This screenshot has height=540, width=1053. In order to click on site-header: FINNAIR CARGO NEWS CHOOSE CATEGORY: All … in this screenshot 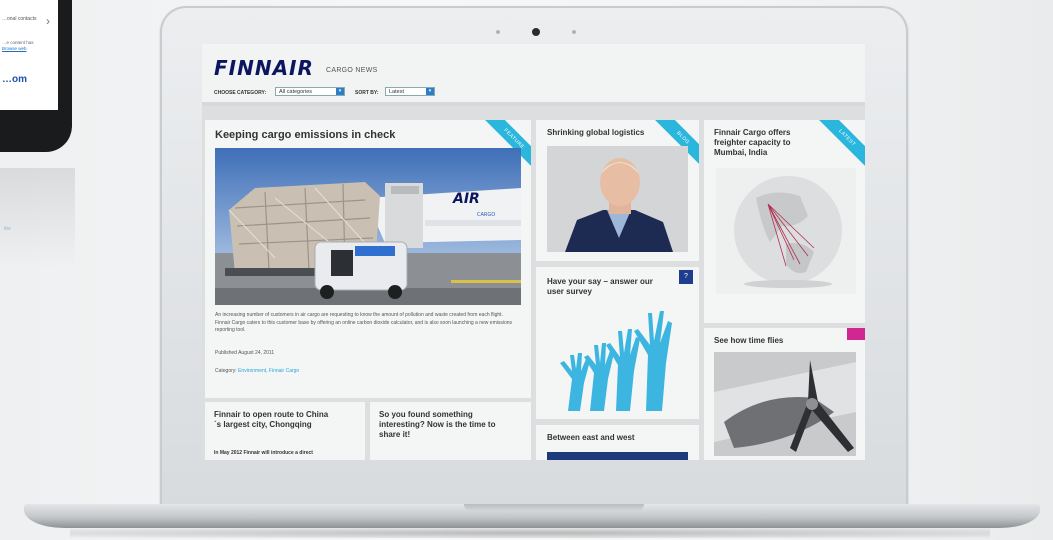, I will do `click(533, 75)`.